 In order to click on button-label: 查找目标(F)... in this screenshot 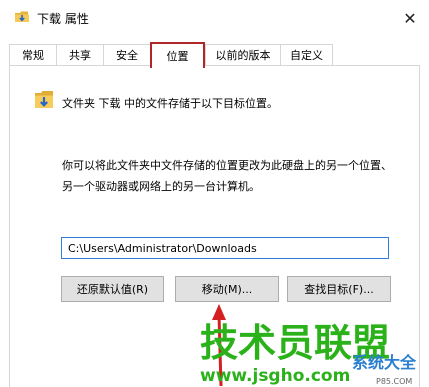, I will do `click(339, 289)`.